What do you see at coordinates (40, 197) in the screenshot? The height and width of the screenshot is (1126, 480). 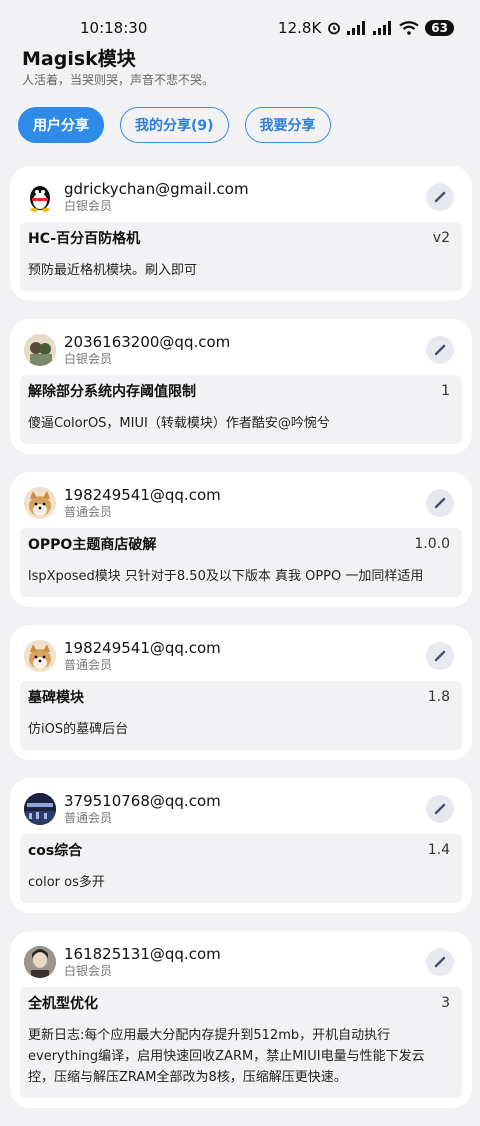 I see `qq-penguin-avatar` at bounding box center [40, 197].